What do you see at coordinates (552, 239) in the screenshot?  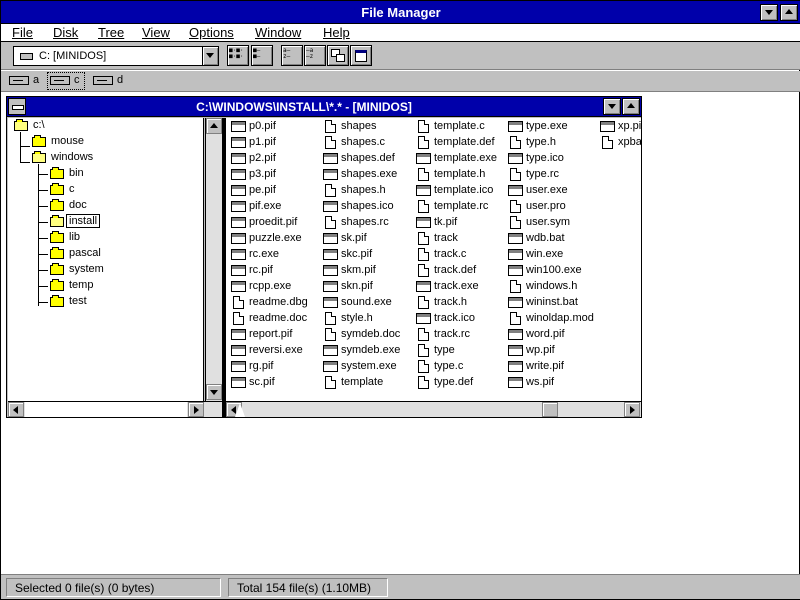 I see `file-item: wdb.bat` at bounding box center [552, 239].